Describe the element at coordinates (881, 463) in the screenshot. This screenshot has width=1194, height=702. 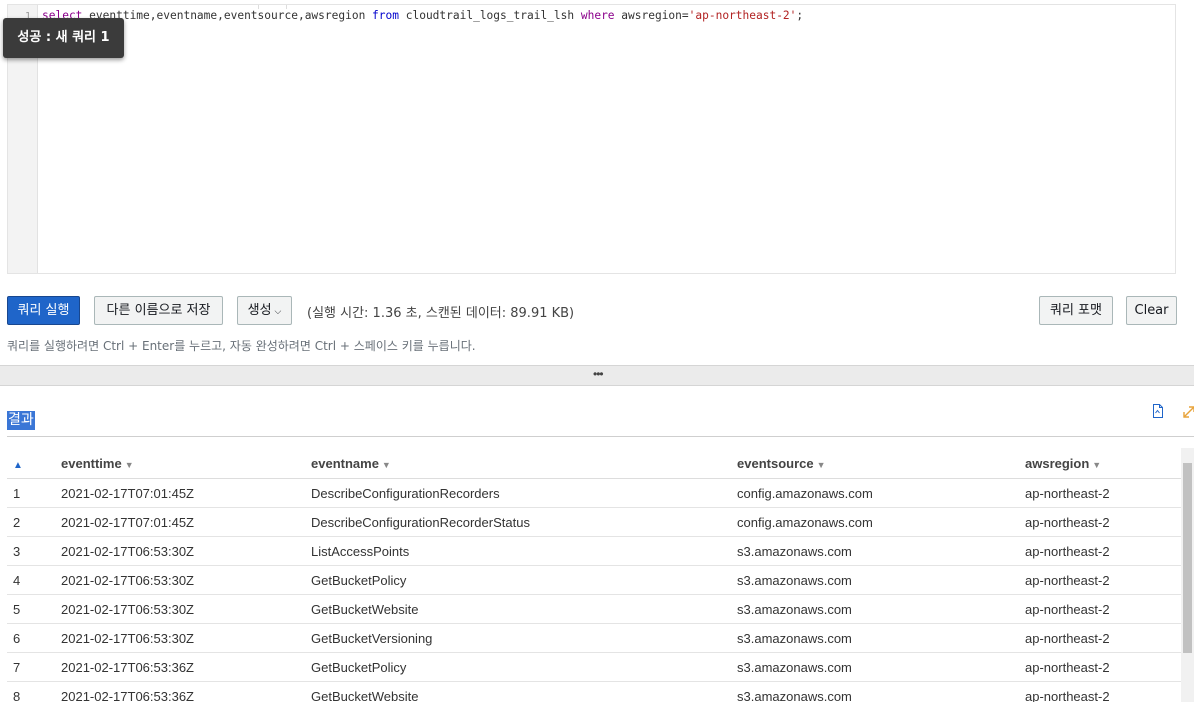
I see `column-header: eventsource ▼` at that location.